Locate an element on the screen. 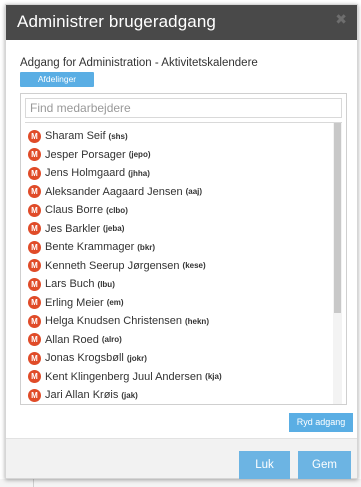 This screenshot has height=487, width=361. employee-name: Jes Barkler is located at coordinates (73, 228).